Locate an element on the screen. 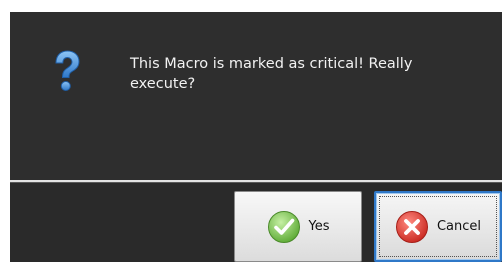 The width and height of the screenshot is (502, 262). yes-button: Yes is located at coordinates (298, 226).